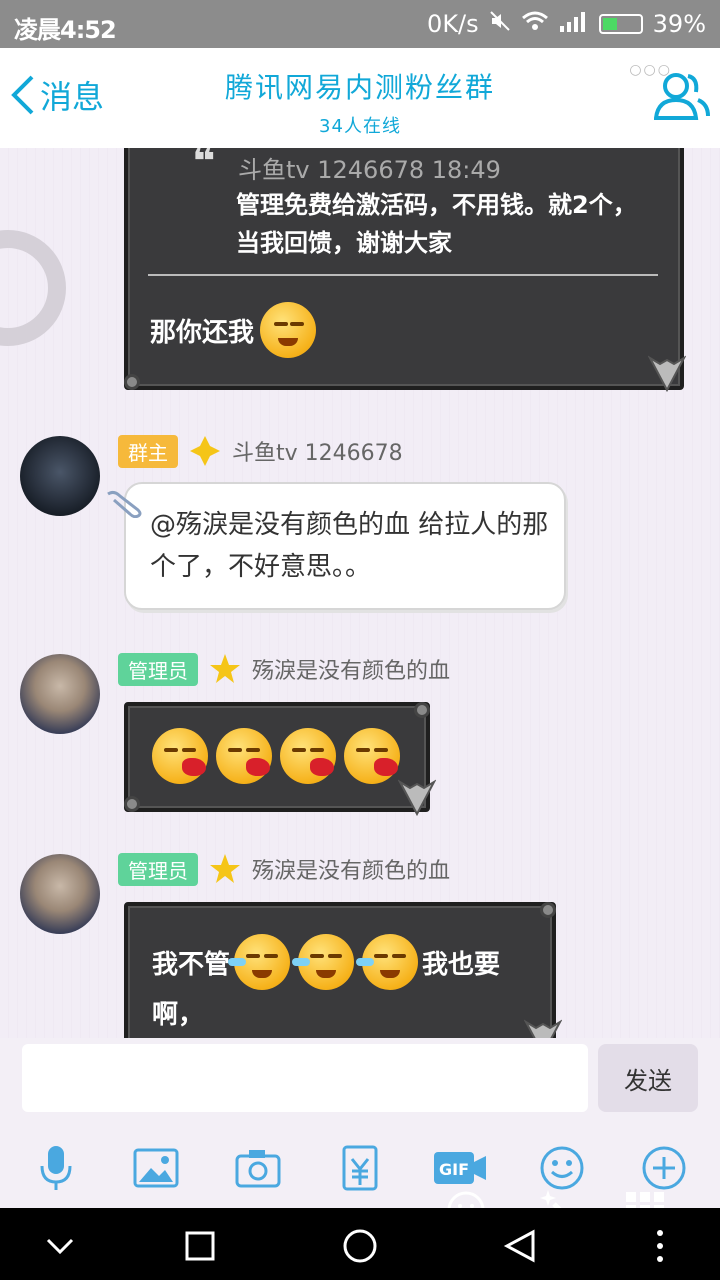 This screenshot has width=720, height=1280. I want to click on chevron-down-icon, so click(60, 1246).